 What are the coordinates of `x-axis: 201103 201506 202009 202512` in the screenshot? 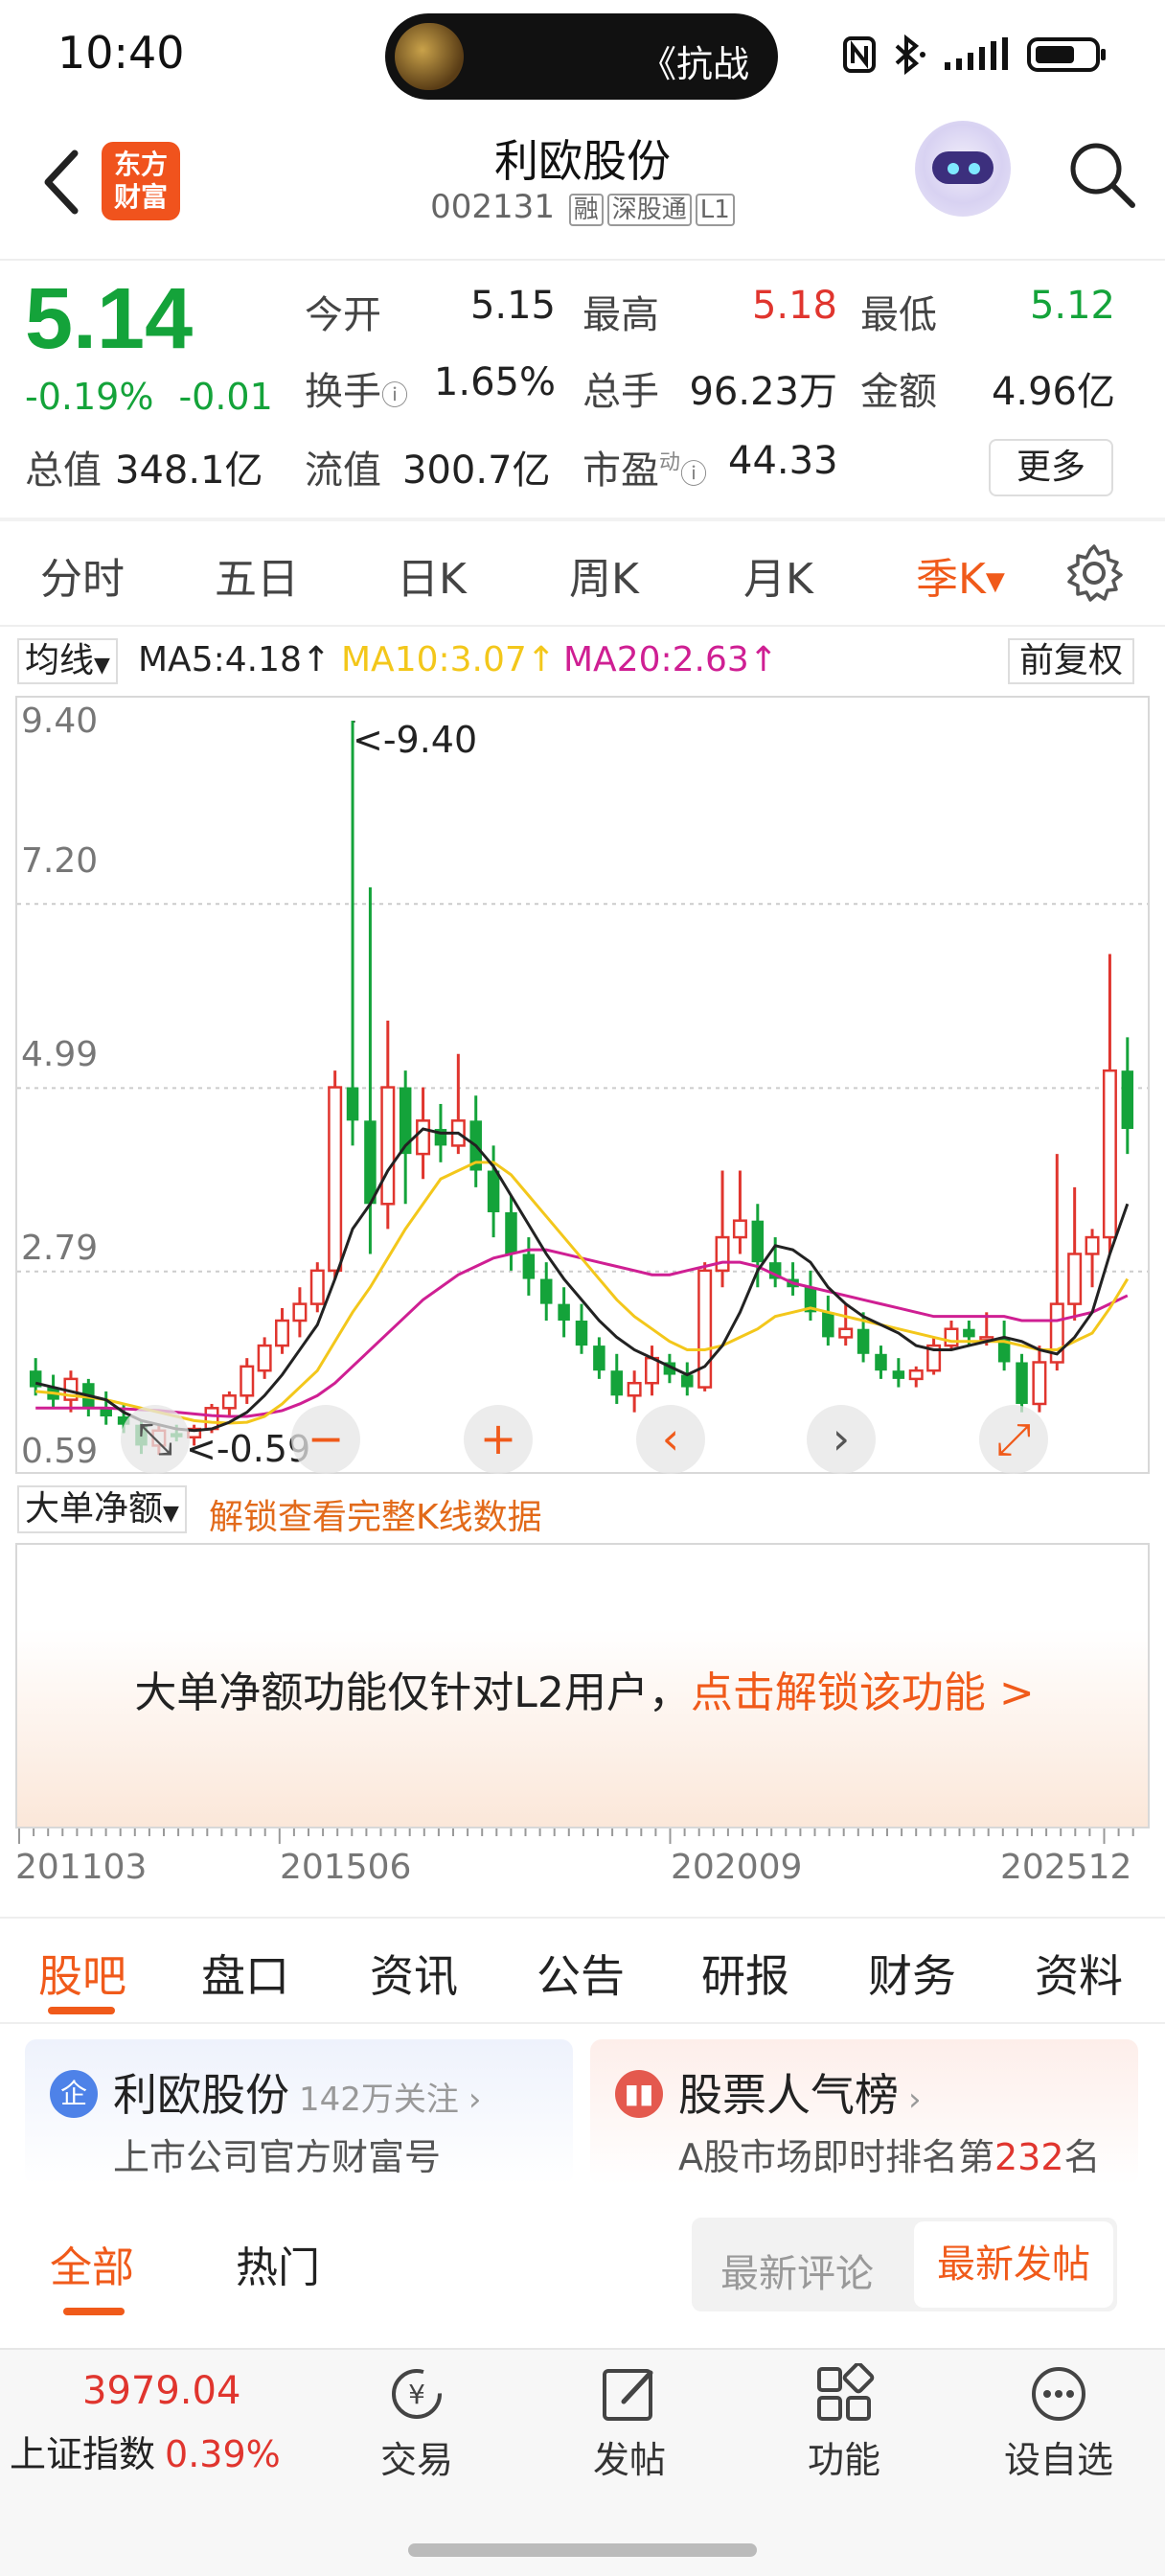 It's located at (582, 1866).